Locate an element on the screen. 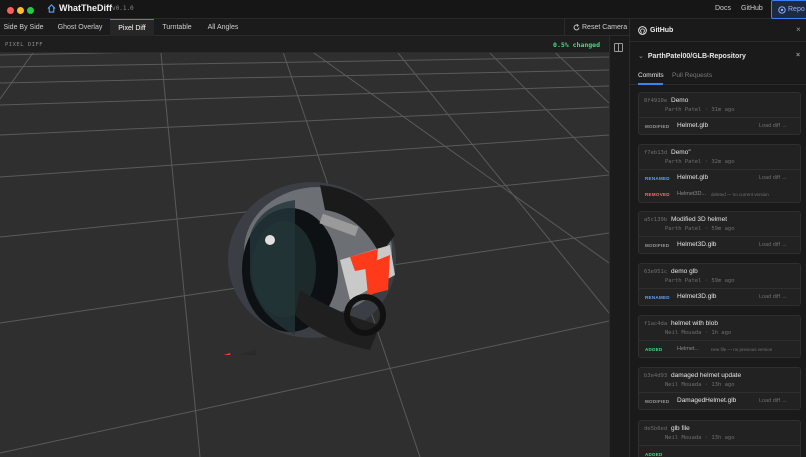  reset-camera-button: Reset Camera is located at coordinates (596, 27).